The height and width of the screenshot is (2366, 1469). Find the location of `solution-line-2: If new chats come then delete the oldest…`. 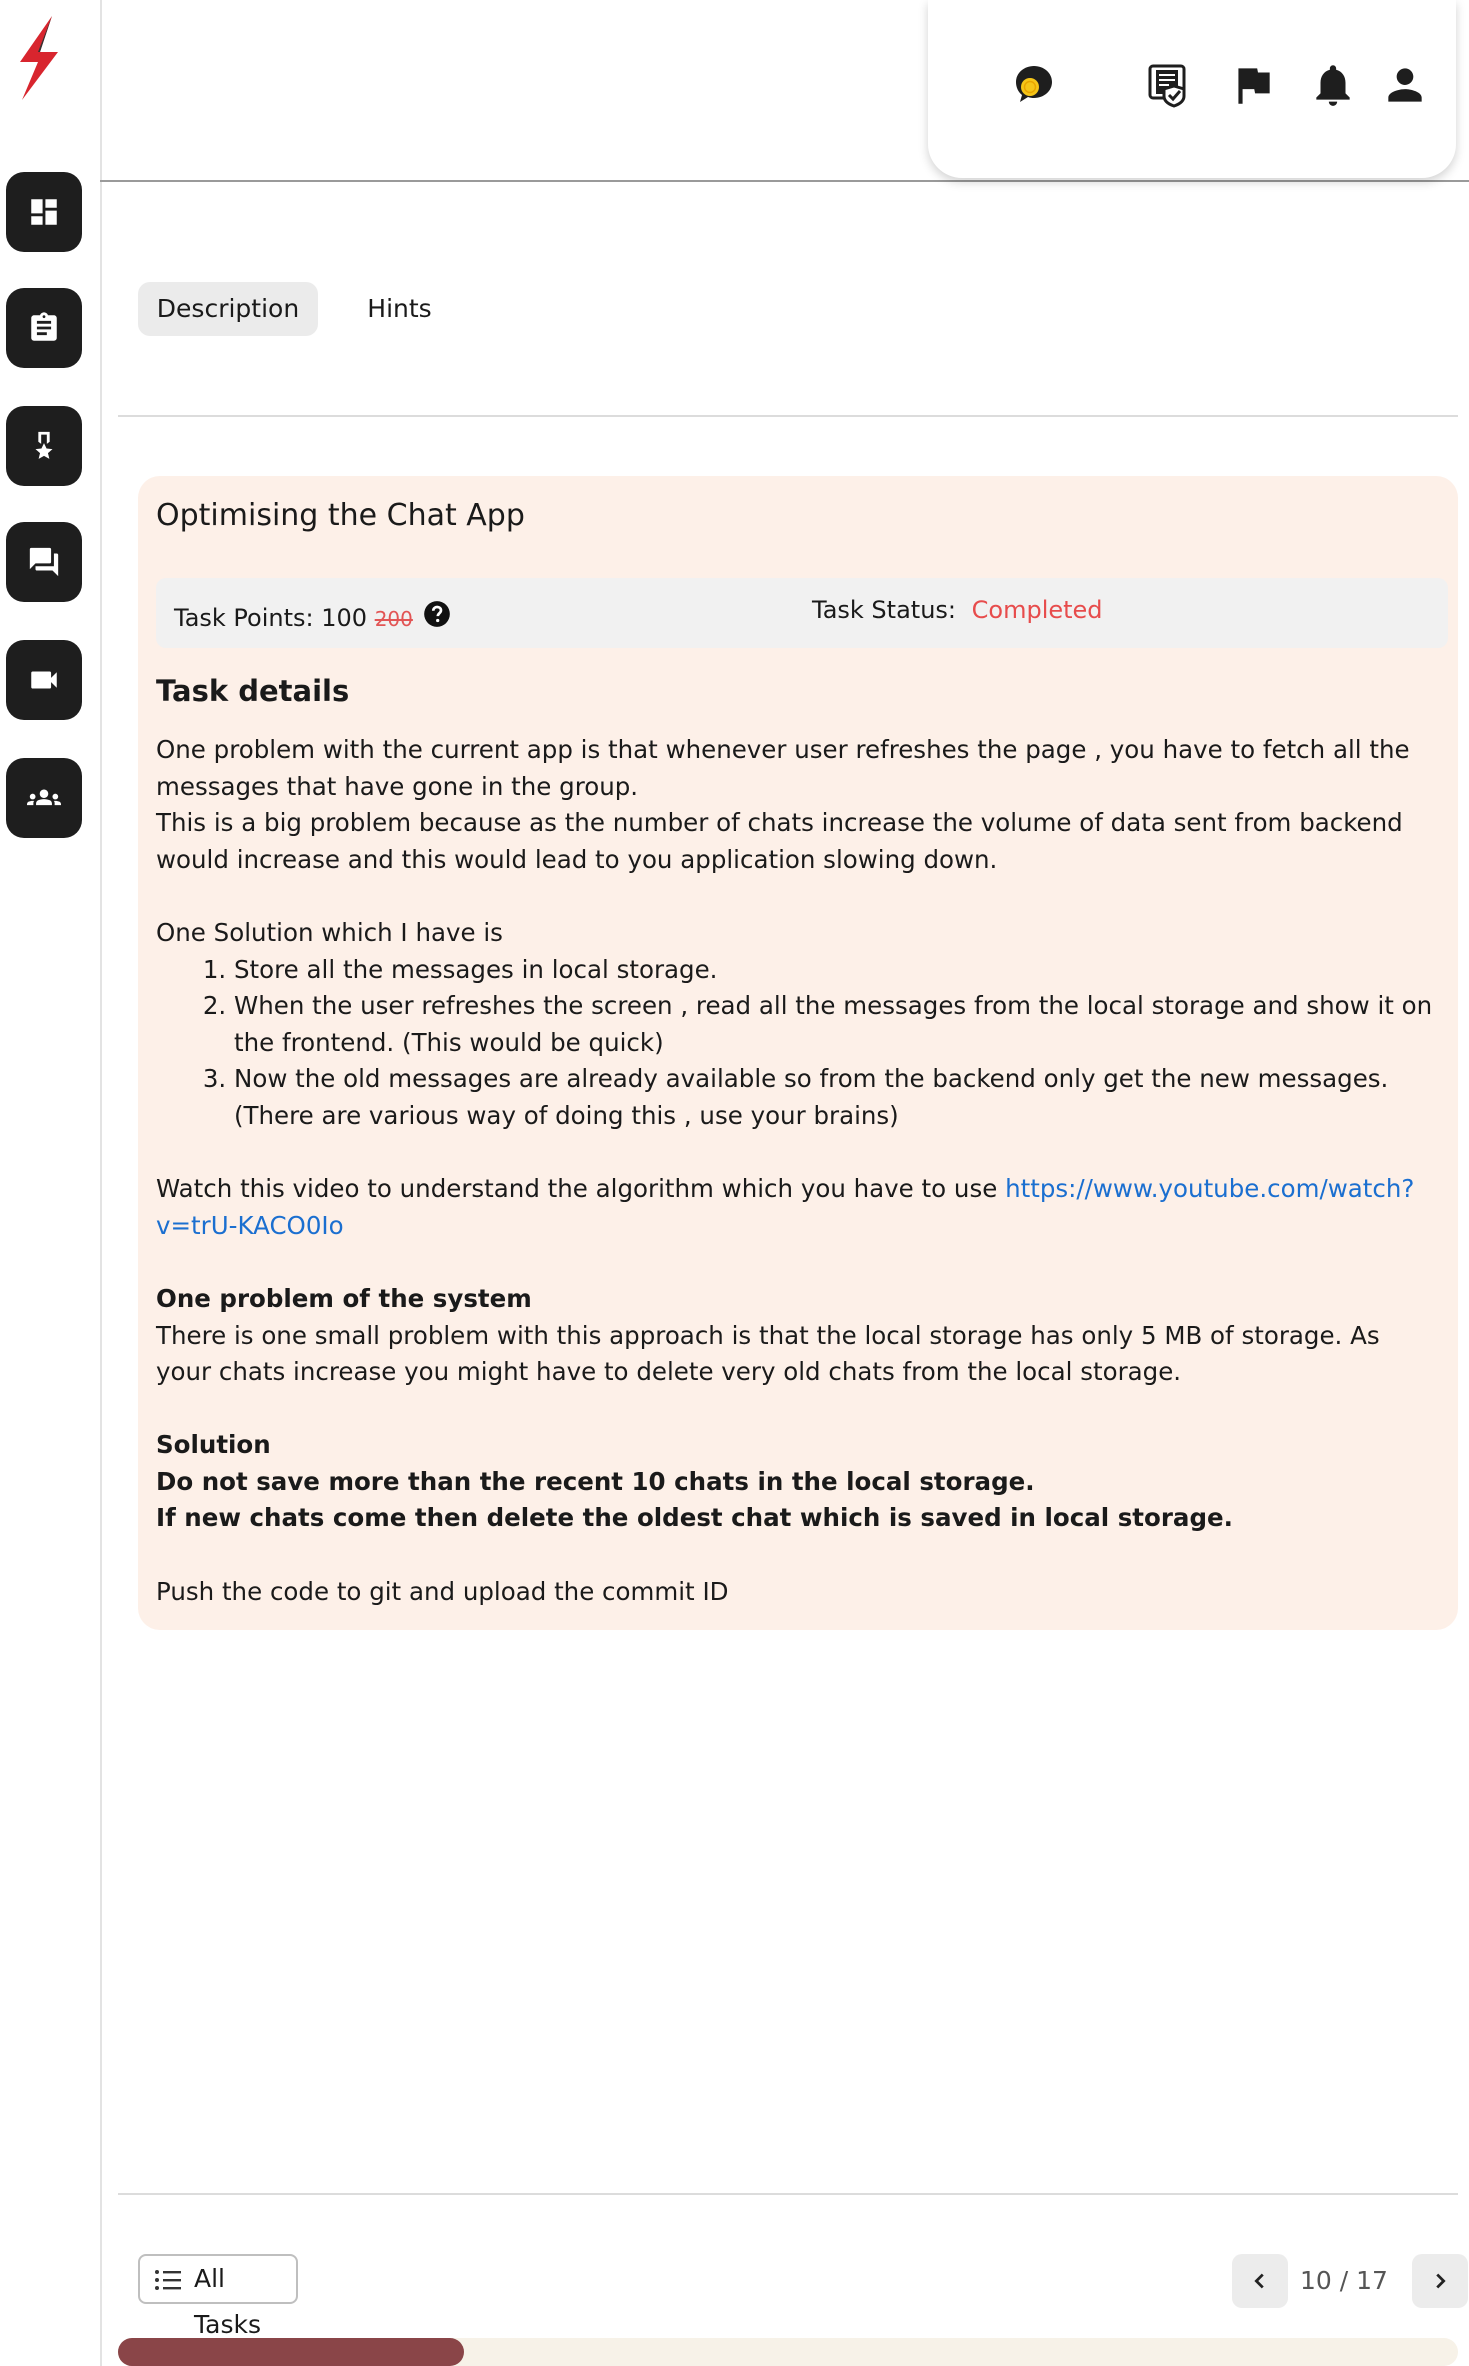

solution-line-2: If new chats come then delete the oldest… is located at coordinates (694, 1518).